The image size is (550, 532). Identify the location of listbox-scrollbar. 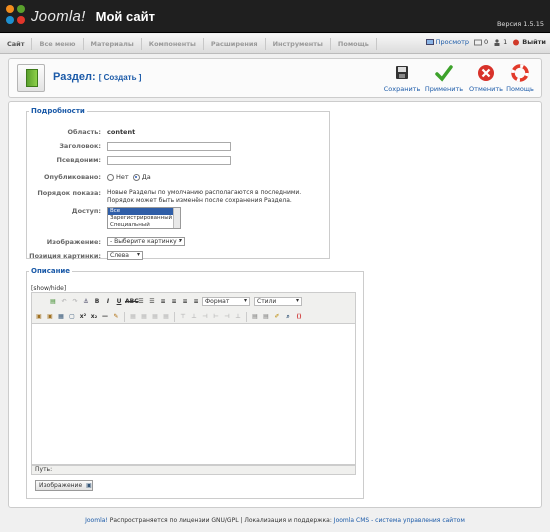
(176, 218).